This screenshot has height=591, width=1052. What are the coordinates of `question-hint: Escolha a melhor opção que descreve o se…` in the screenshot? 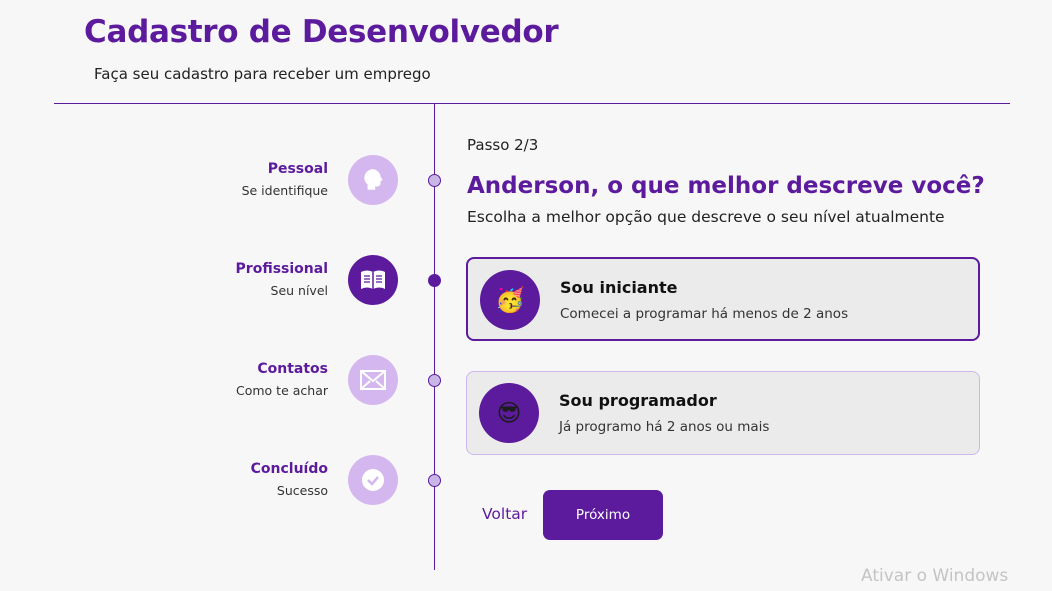 It's located at (706, 217).